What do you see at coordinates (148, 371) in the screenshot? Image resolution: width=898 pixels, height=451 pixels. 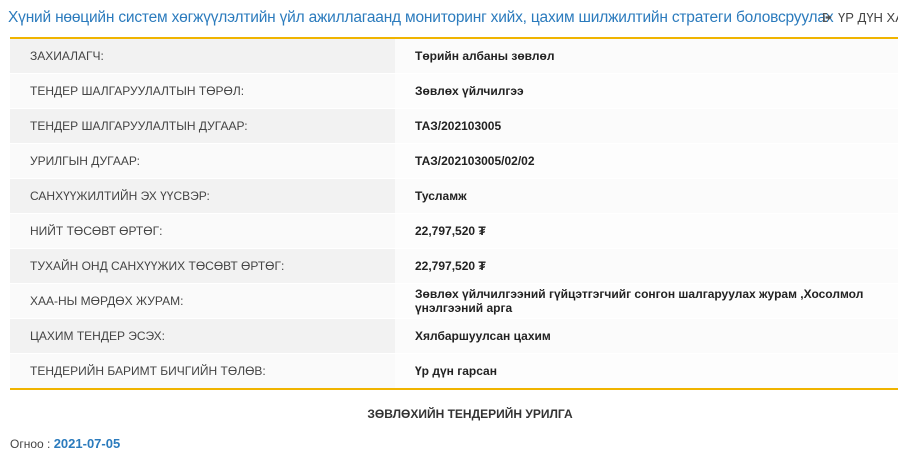 I see `detail-label: ТЕНДЕРИЙН БАРИМТ БИЧГИЙН ТӨЛӨВ:` at bounding box center [148, 371].